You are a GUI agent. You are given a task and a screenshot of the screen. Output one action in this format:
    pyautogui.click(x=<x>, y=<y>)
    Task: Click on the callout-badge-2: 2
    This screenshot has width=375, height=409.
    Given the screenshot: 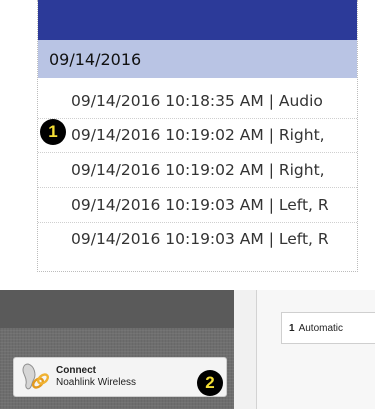 What is the action you would take?
    pyautogui.click(x=210, y=383)
    